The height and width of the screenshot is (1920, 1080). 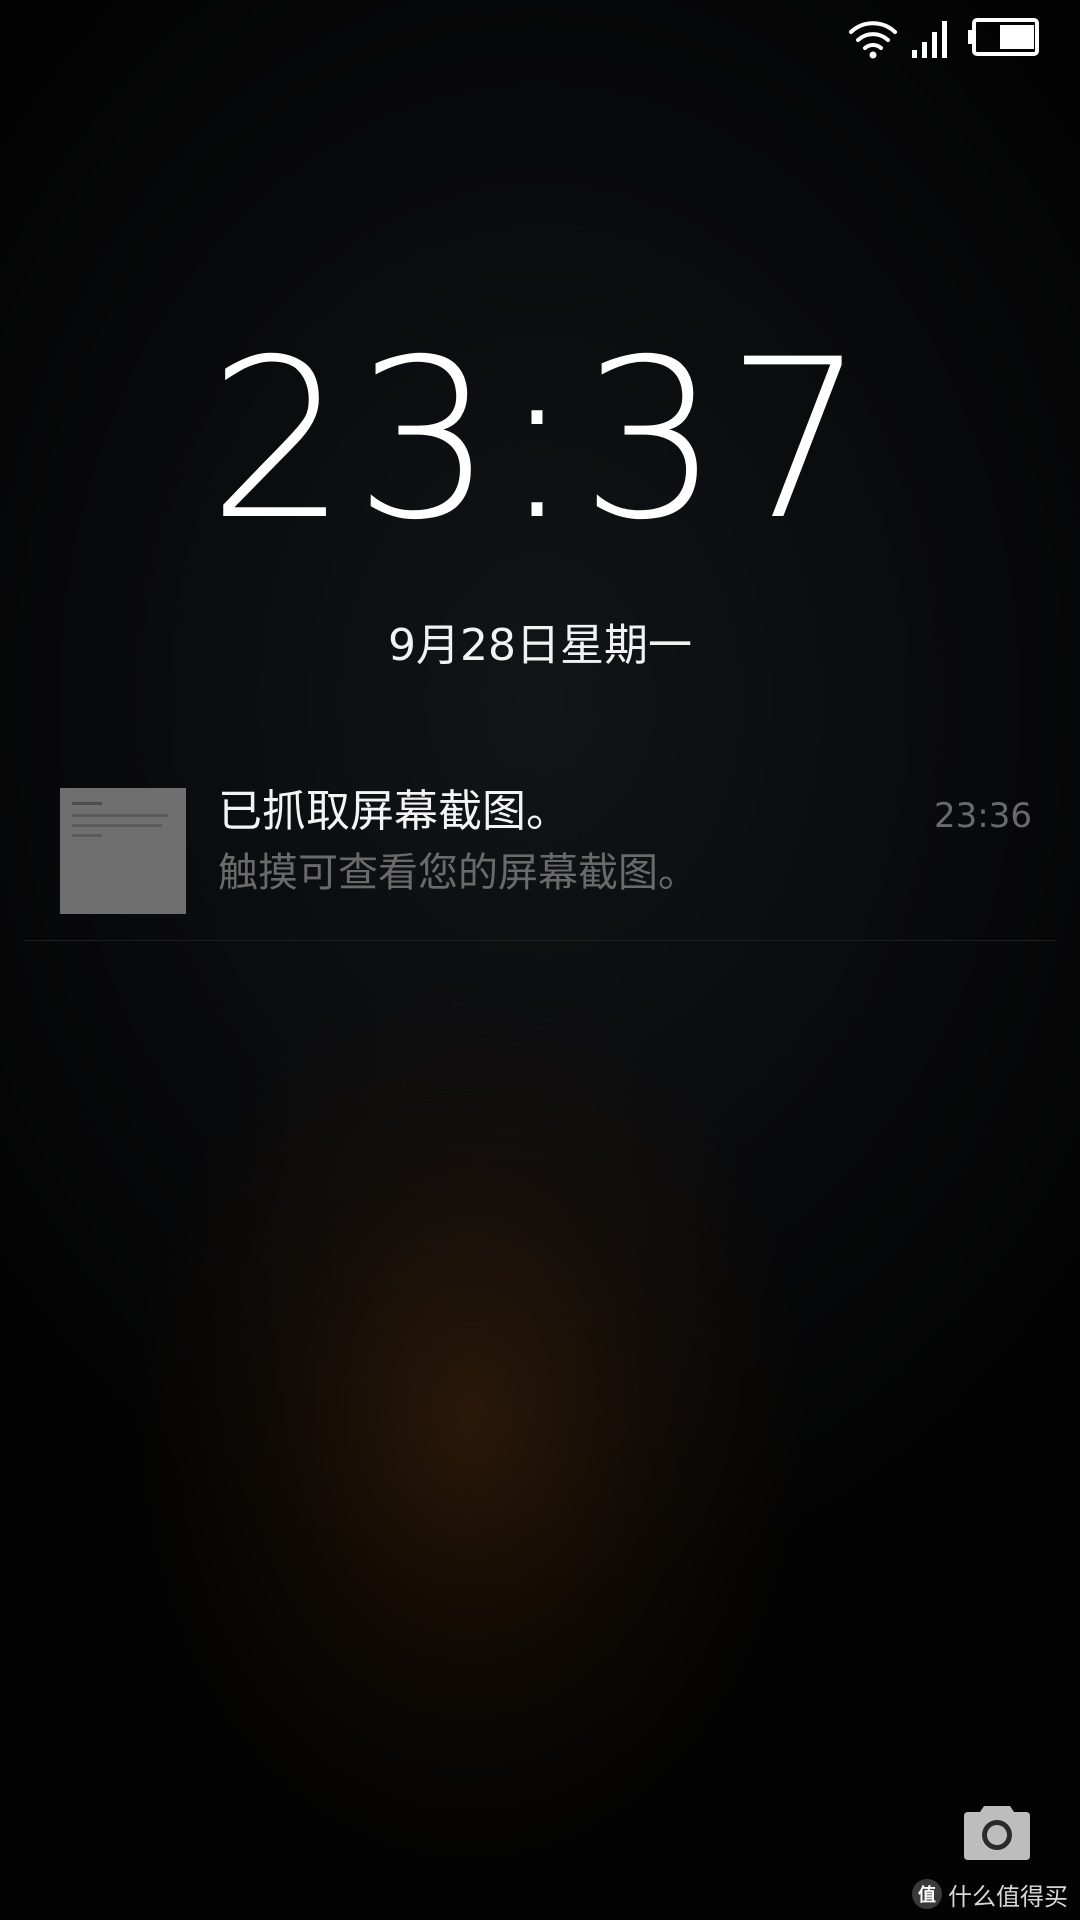 I want to click on notification-title: 已抓取屏幕截图。, so click(x=394, y=811).